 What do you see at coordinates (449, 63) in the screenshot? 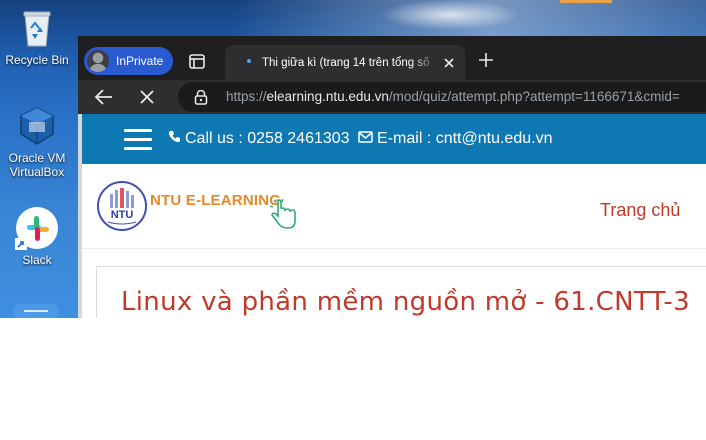
I see `close-tab-icon` at bounding box center [449, 63].